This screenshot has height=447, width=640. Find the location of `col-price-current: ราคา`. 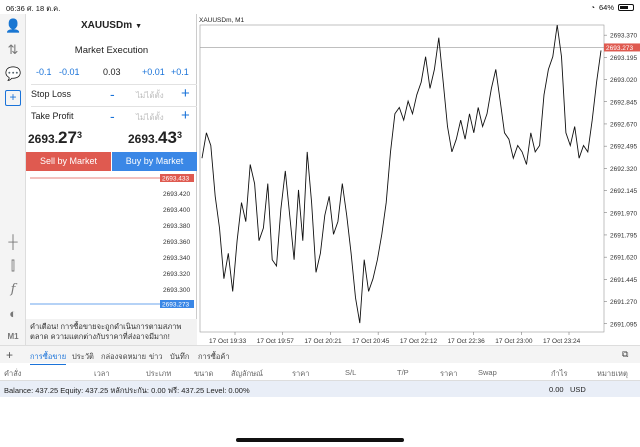

col-price-current: ราคา is located at coordinates (448, 374).